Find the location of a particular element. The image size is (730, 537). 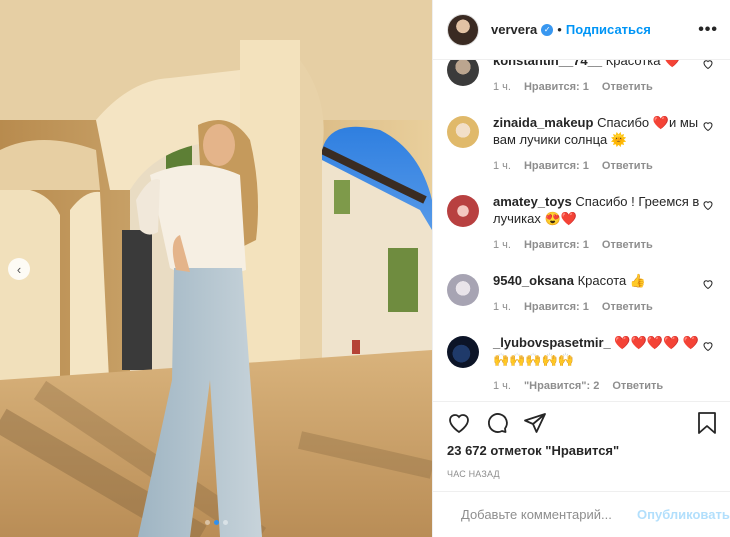

comment-bubble-icon is located at coordinates (497, 423).